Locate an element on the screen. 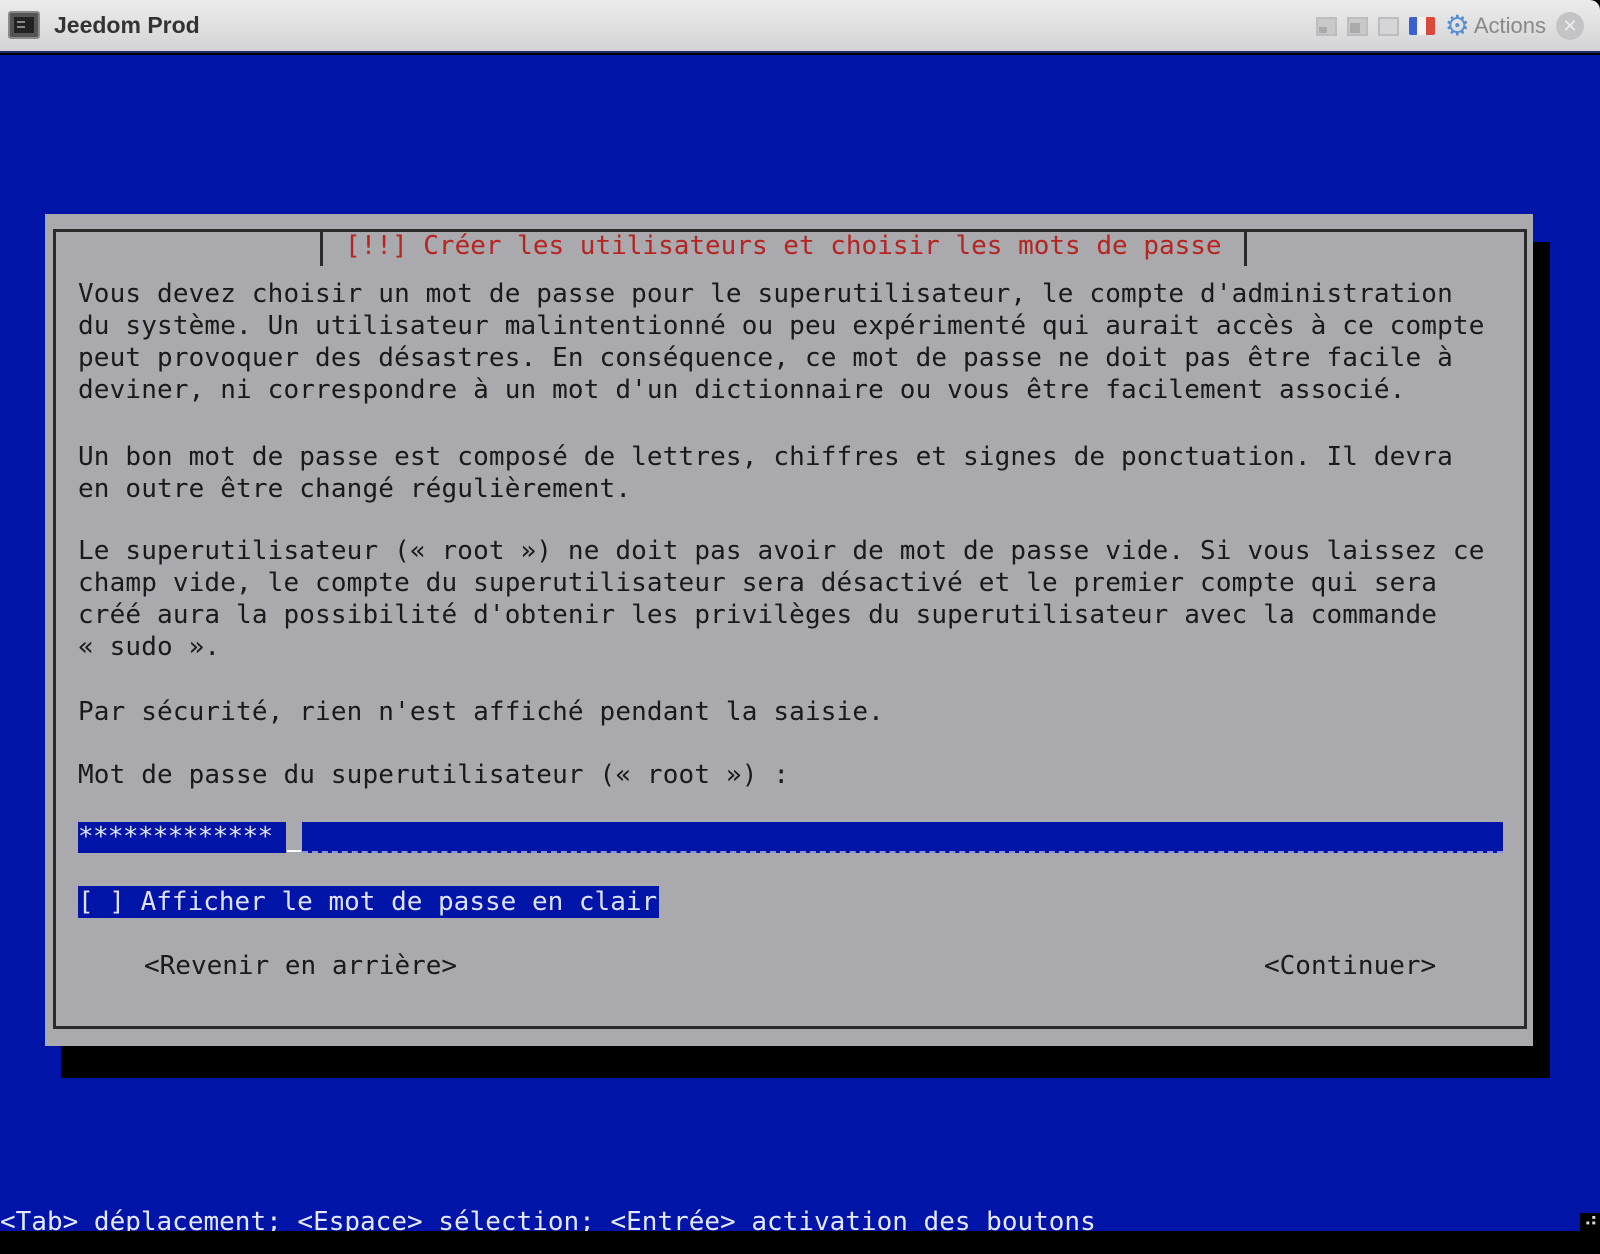 The width and height of the screenshot is (1600, 1254). actions-menu-button: Actions is located at coordinates (1510, 26).